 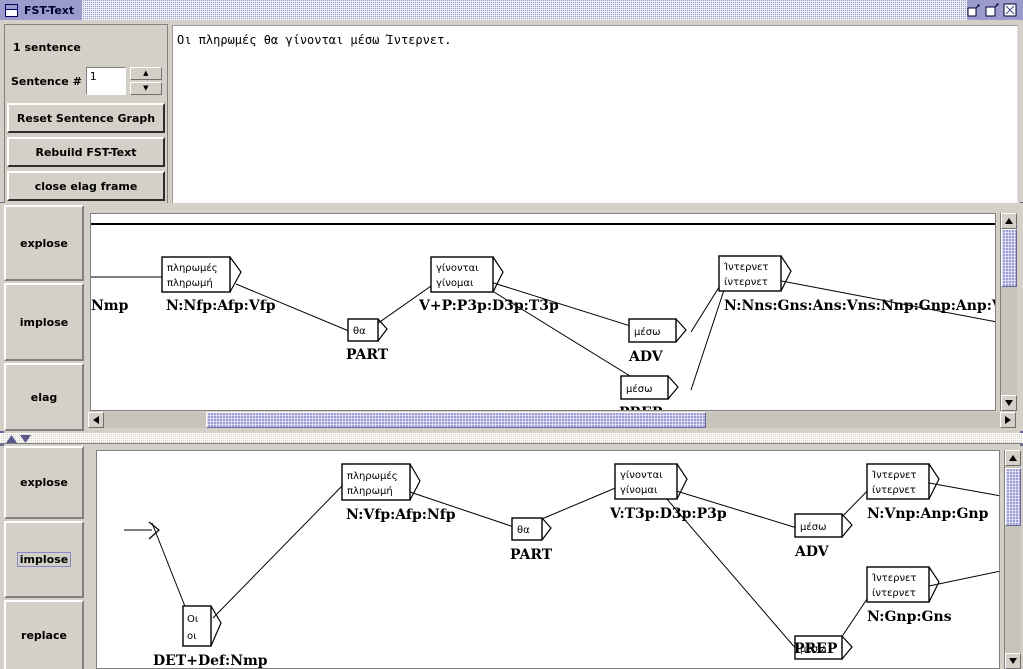 What do you see at coordinates (193, 619) in the screenshot?
I see `node-oi-det-line1: Οι` at bounding box center [193, 619].